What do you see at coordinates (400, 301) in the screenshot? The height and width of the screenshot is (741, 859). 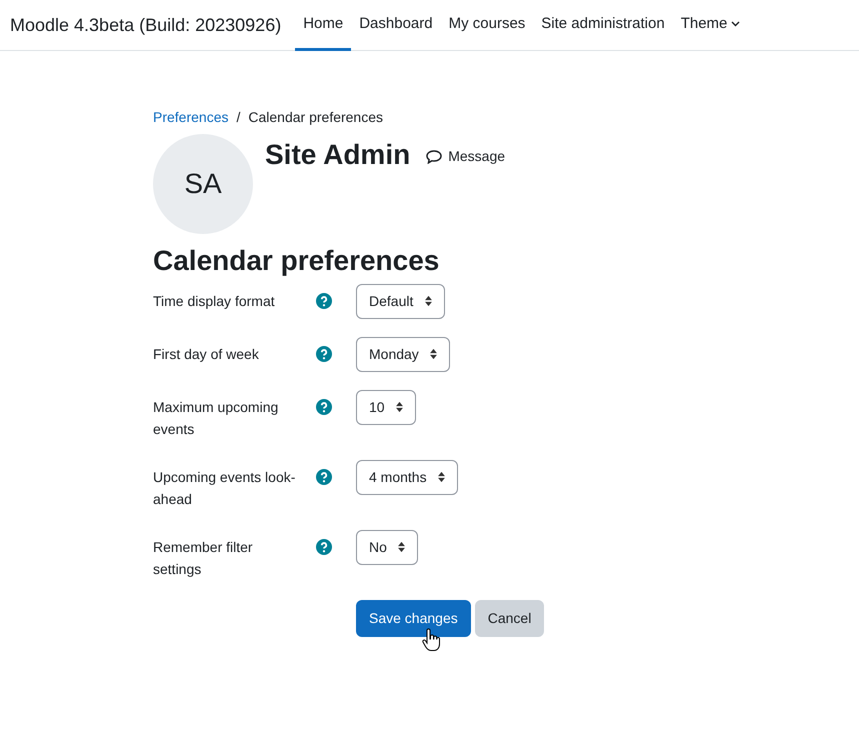 I see `select-field: Default` at bounding box center [400, 301].